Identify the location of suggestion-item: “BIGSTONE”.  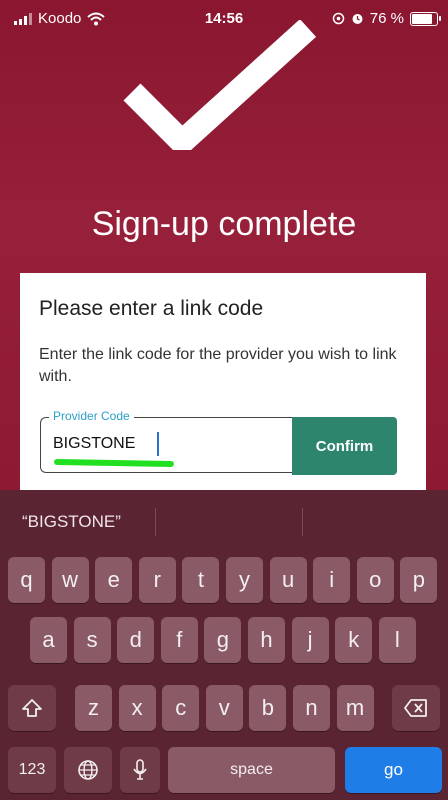
(71, 522).